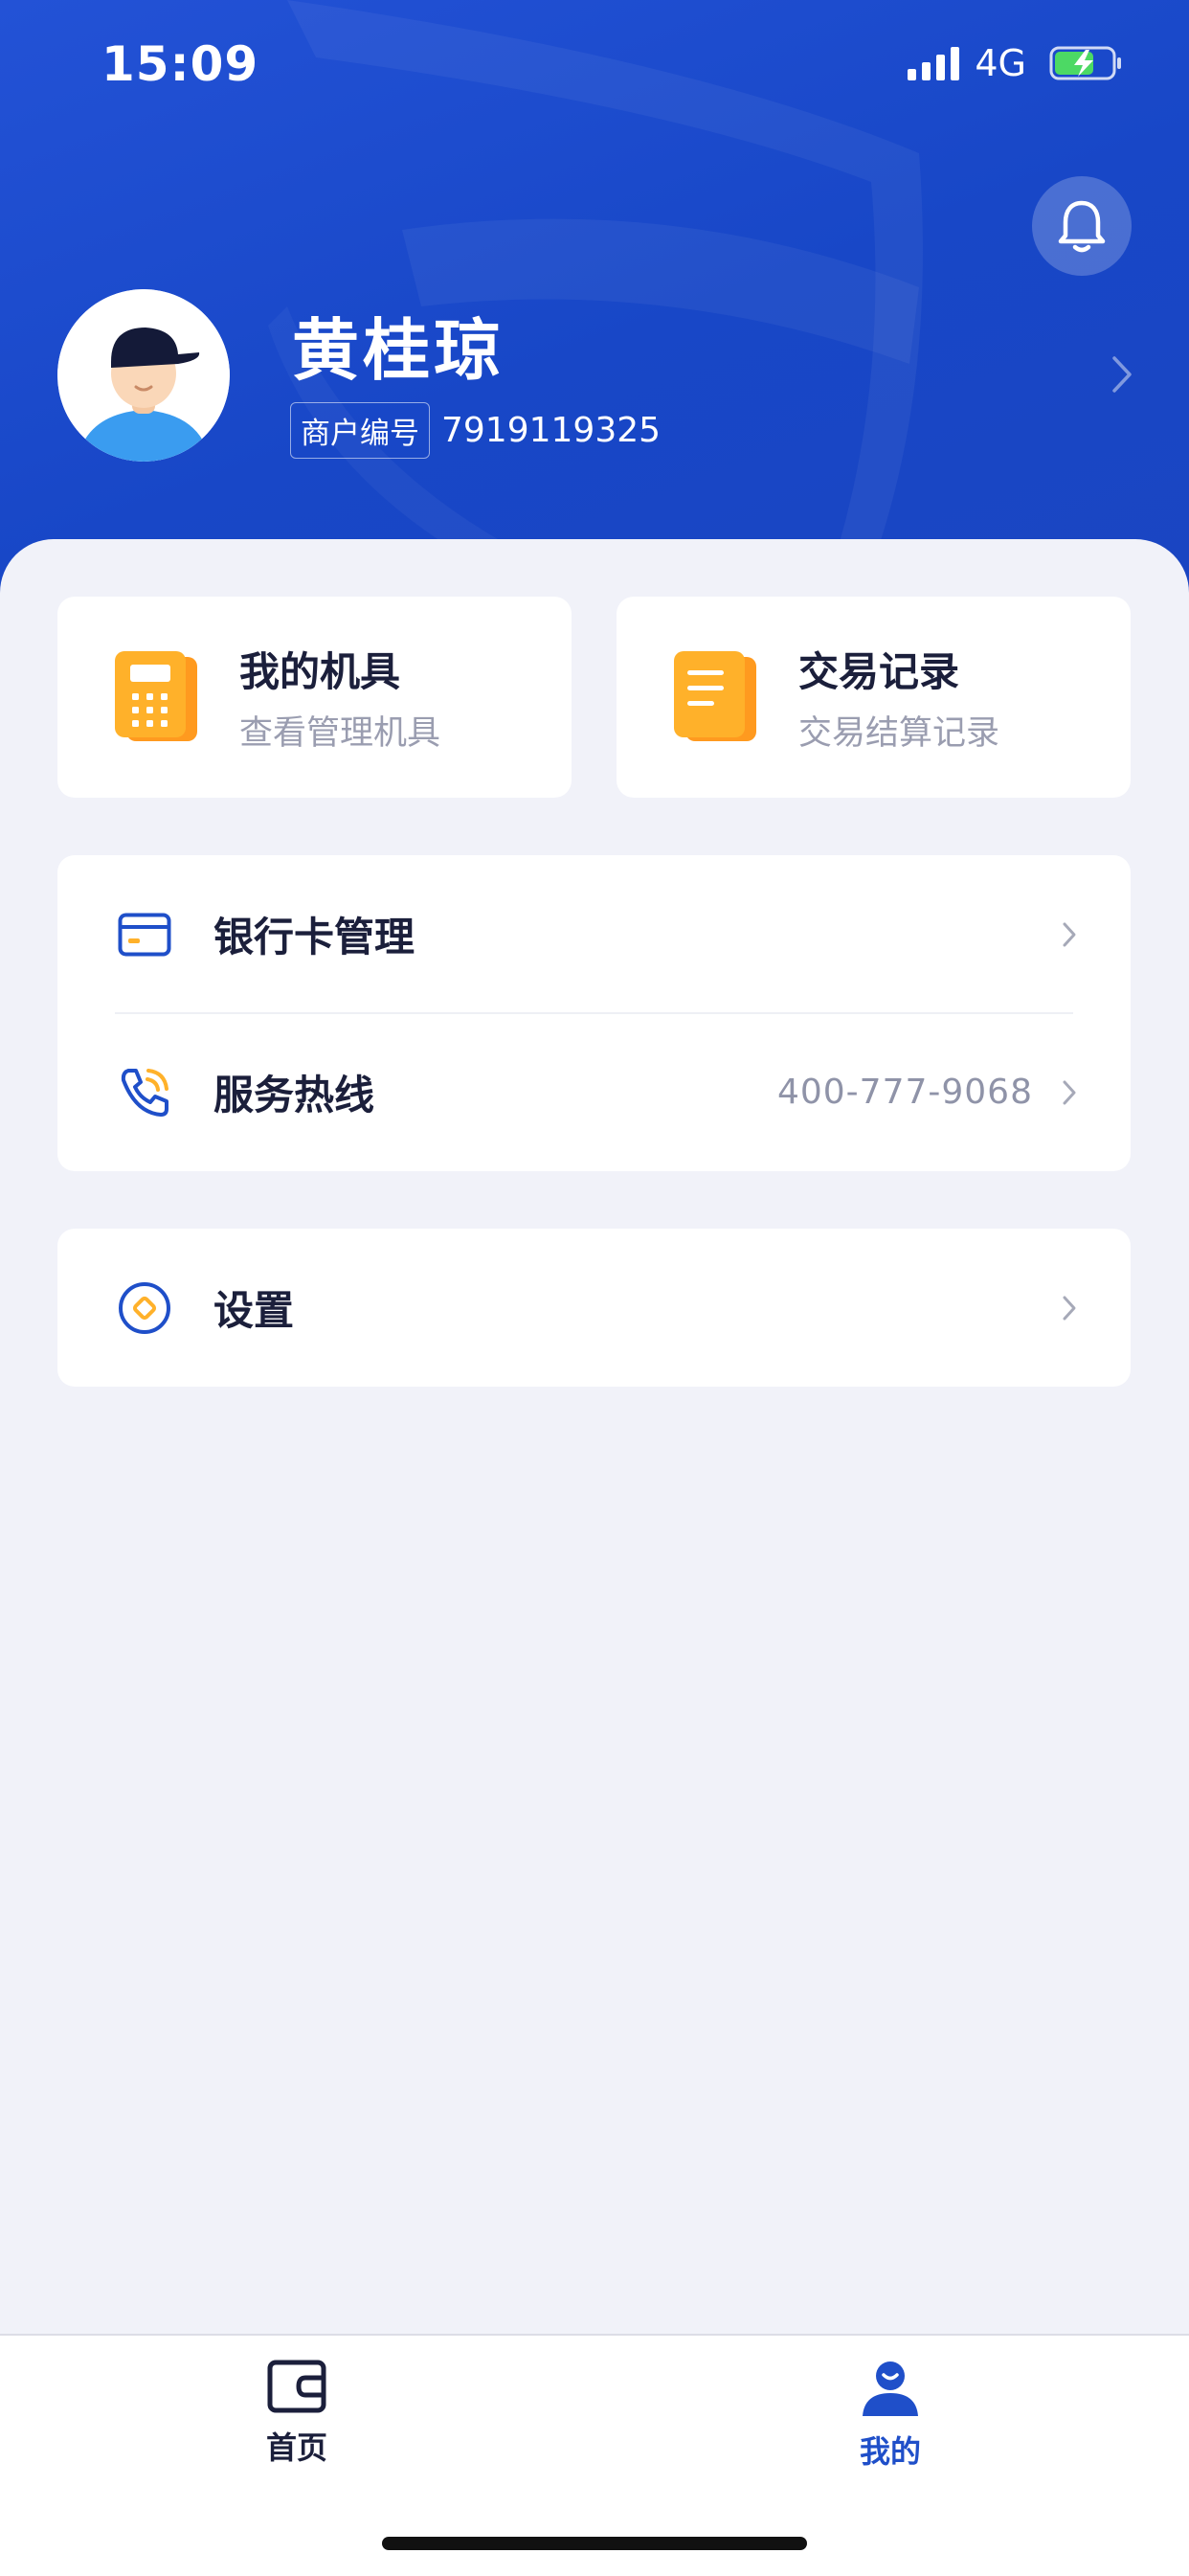 This screenshot has height=2576, width=1189. I want to click on document-icon, so click(715, 696).